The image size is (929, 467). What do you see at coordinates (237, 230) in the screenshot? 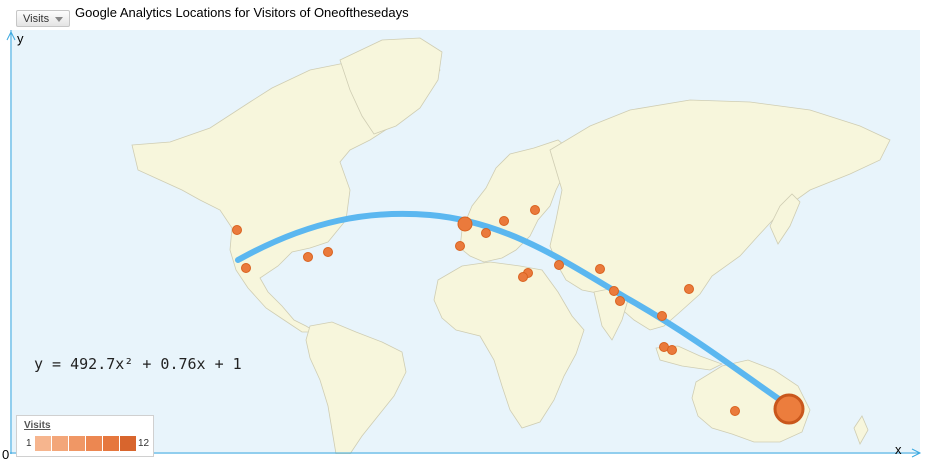
I see `marker-seattle` at bounding box center [237, 230].